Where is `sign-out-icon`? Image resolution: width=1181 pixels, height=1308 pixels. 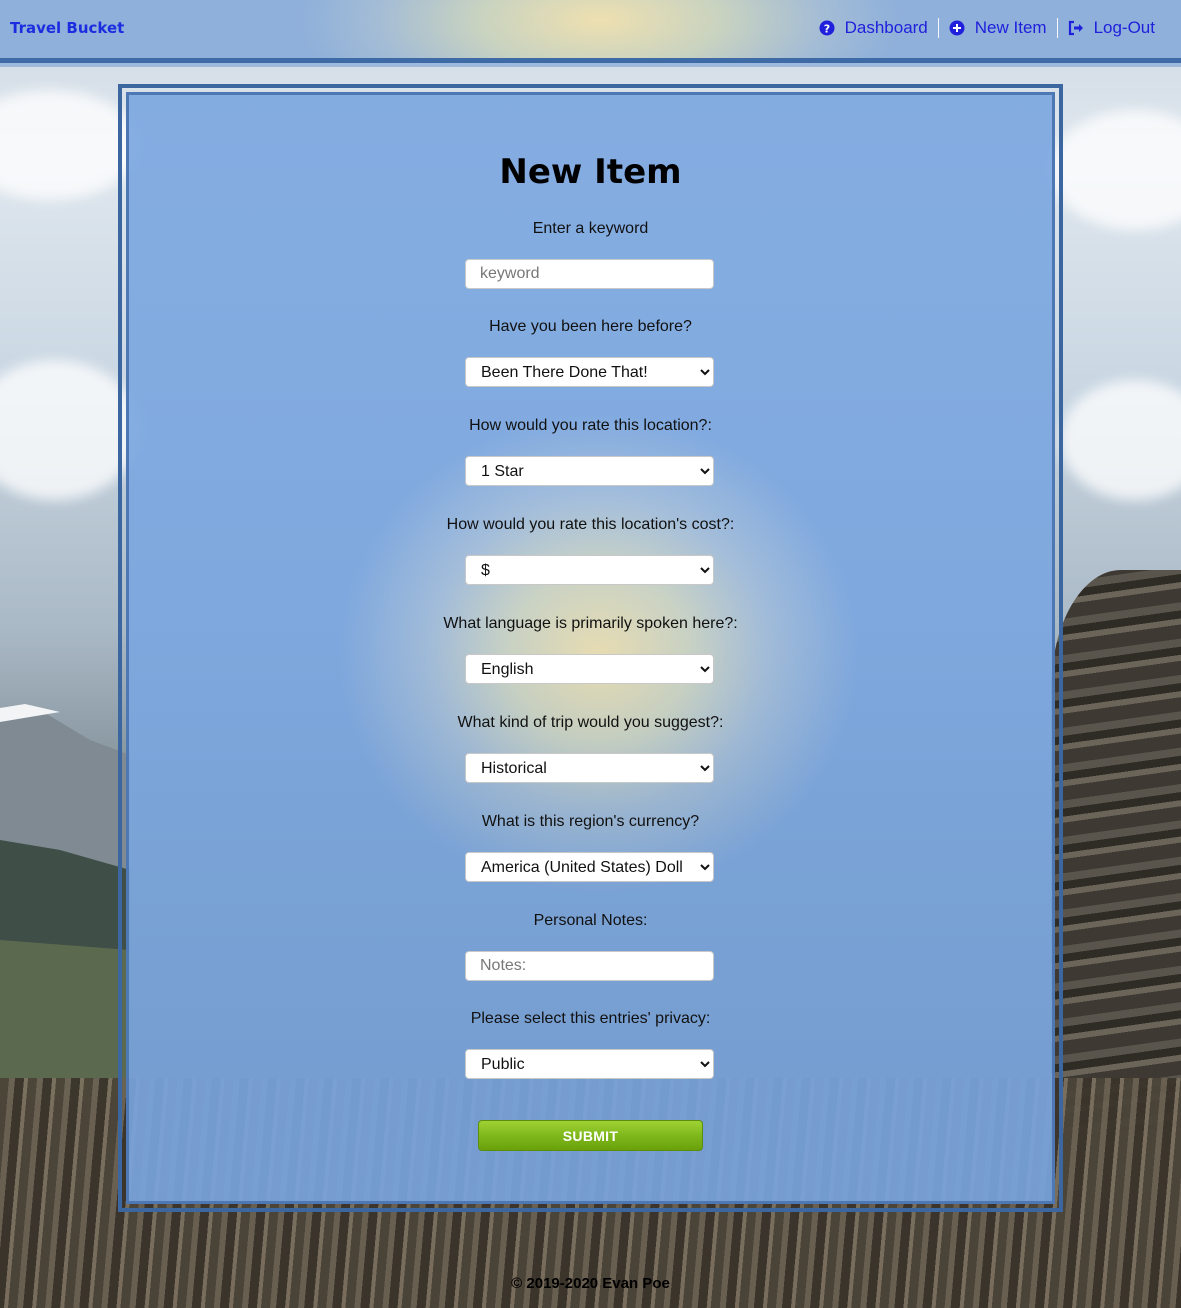
sign-out-icon is located at coordinates (1076, 28).